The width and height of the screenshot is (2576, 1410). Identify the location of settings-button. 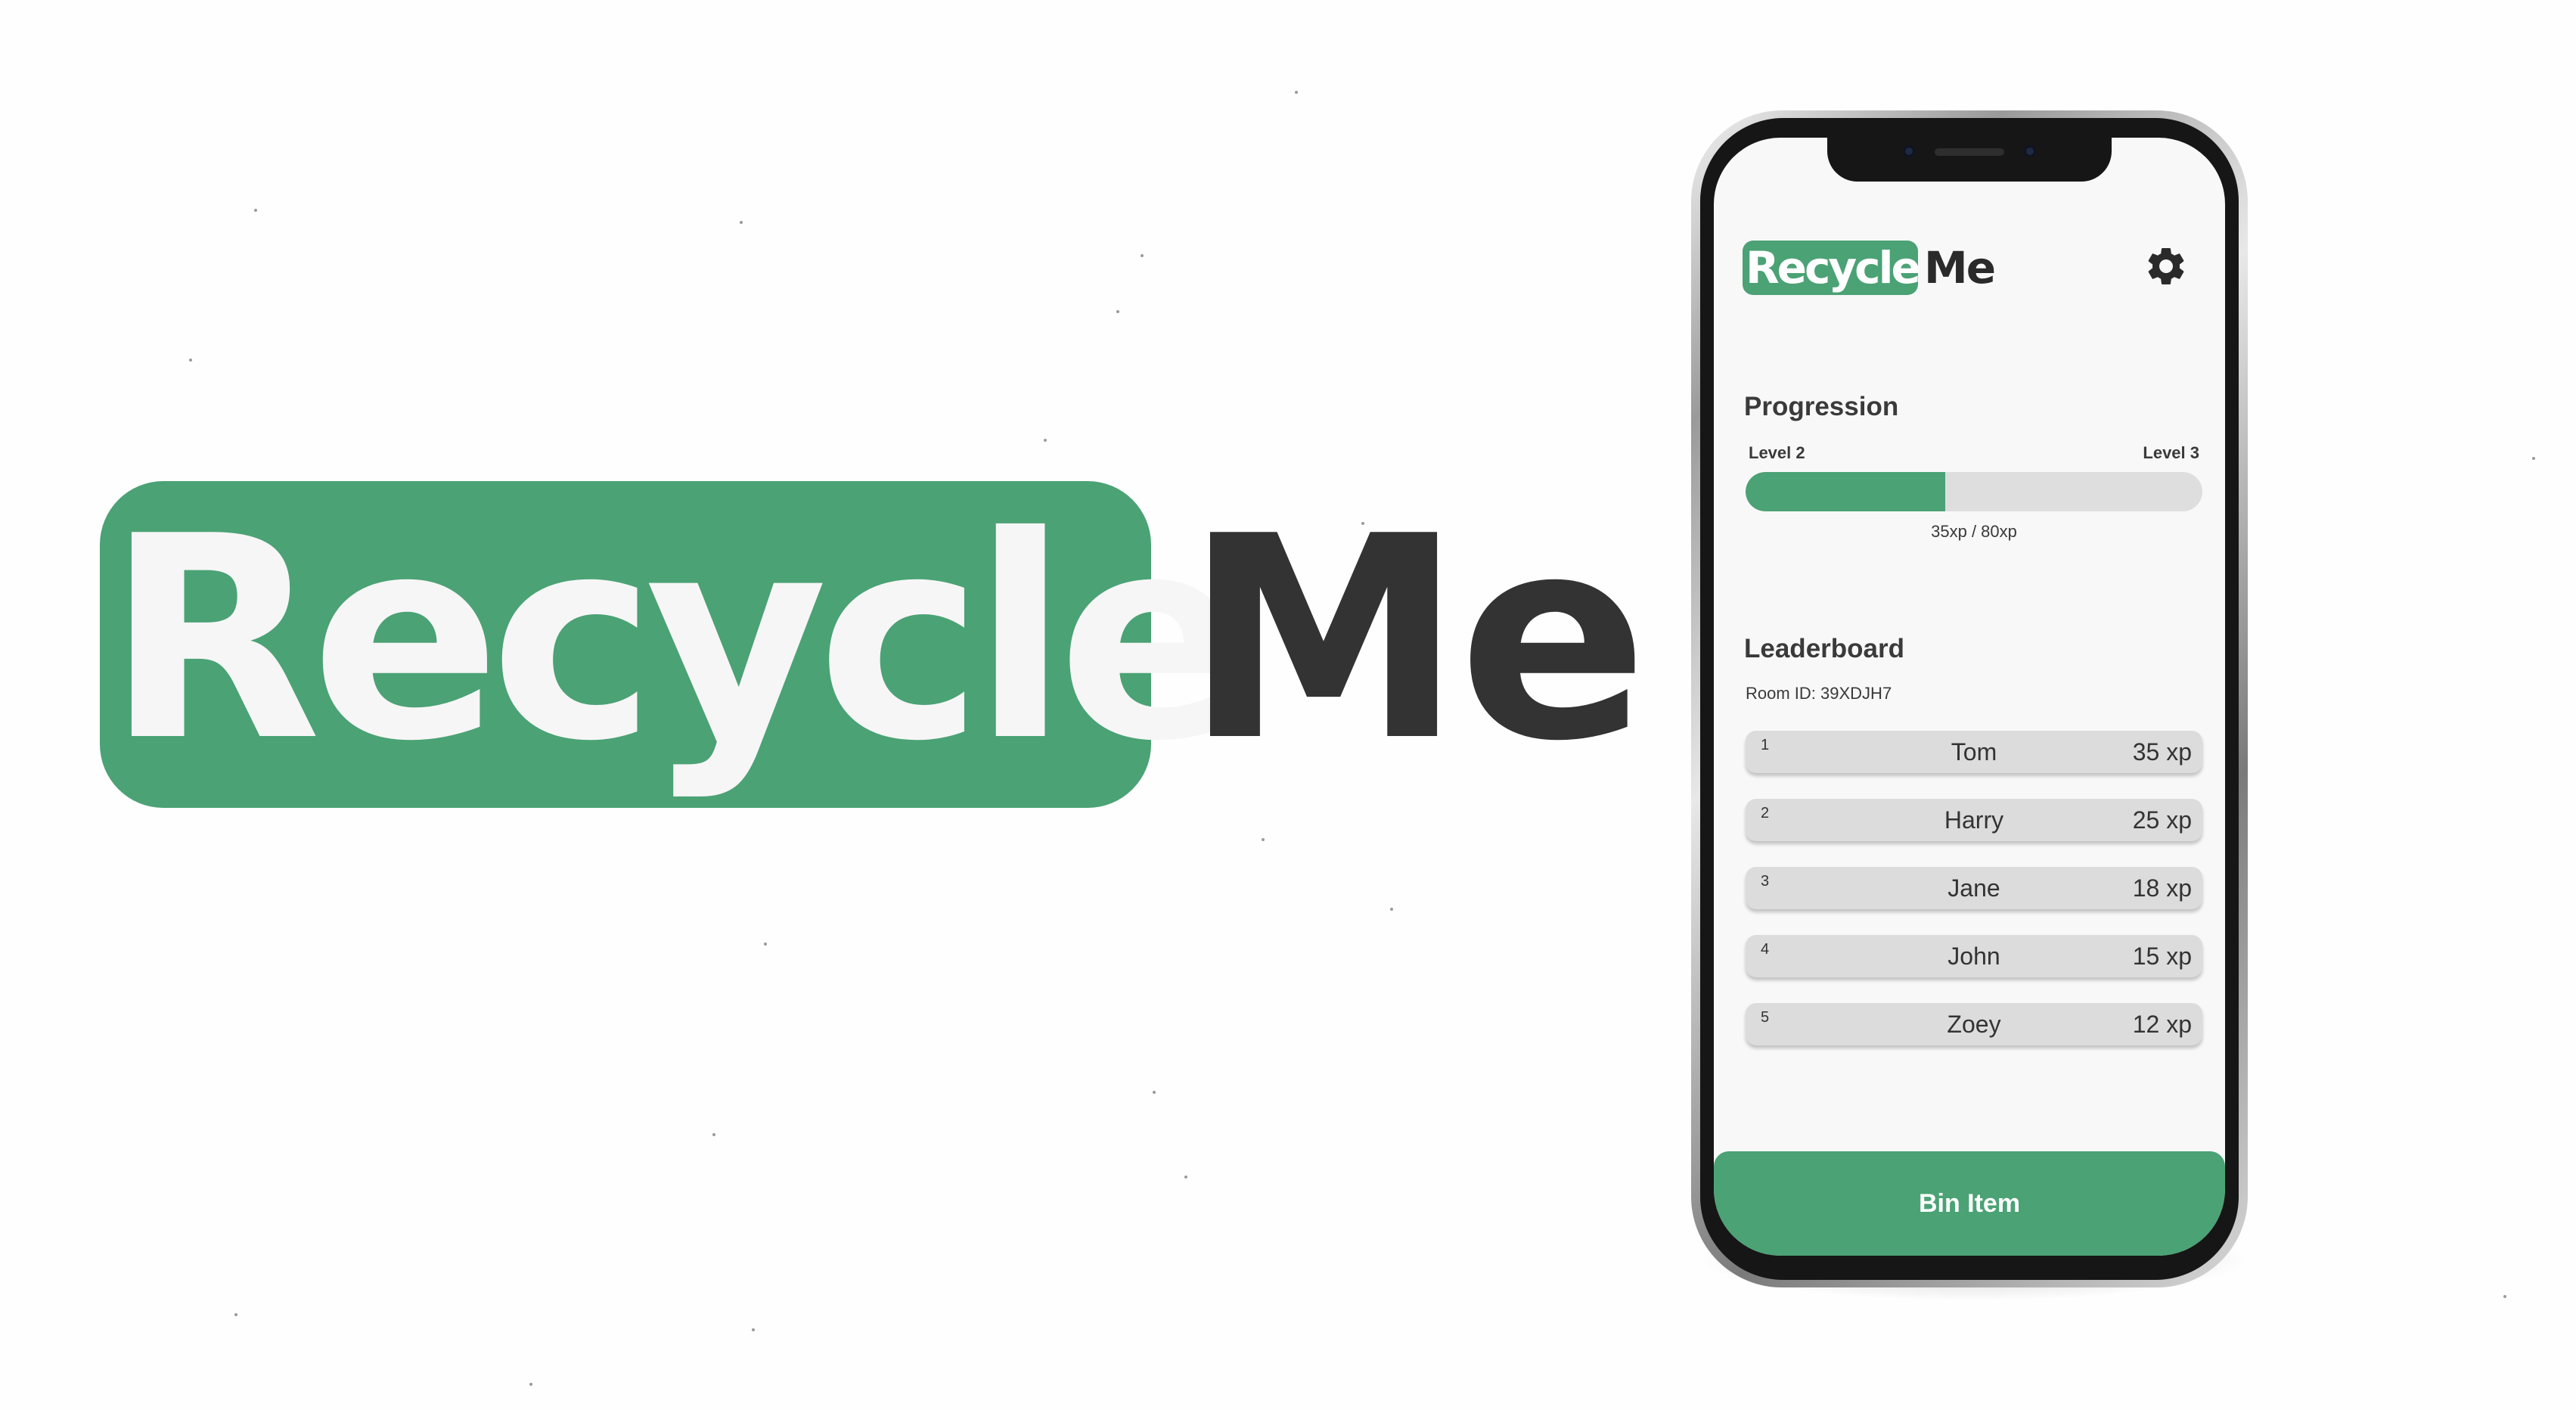
(2166, 266).